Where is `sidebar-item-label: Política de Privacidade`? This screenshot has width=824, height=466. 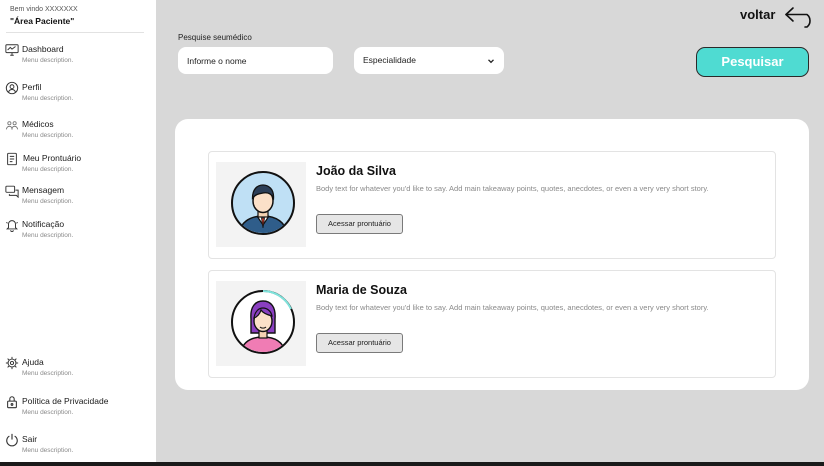 sidebar-item-label: Política de Privacidade is located at coordinates (65, 401).